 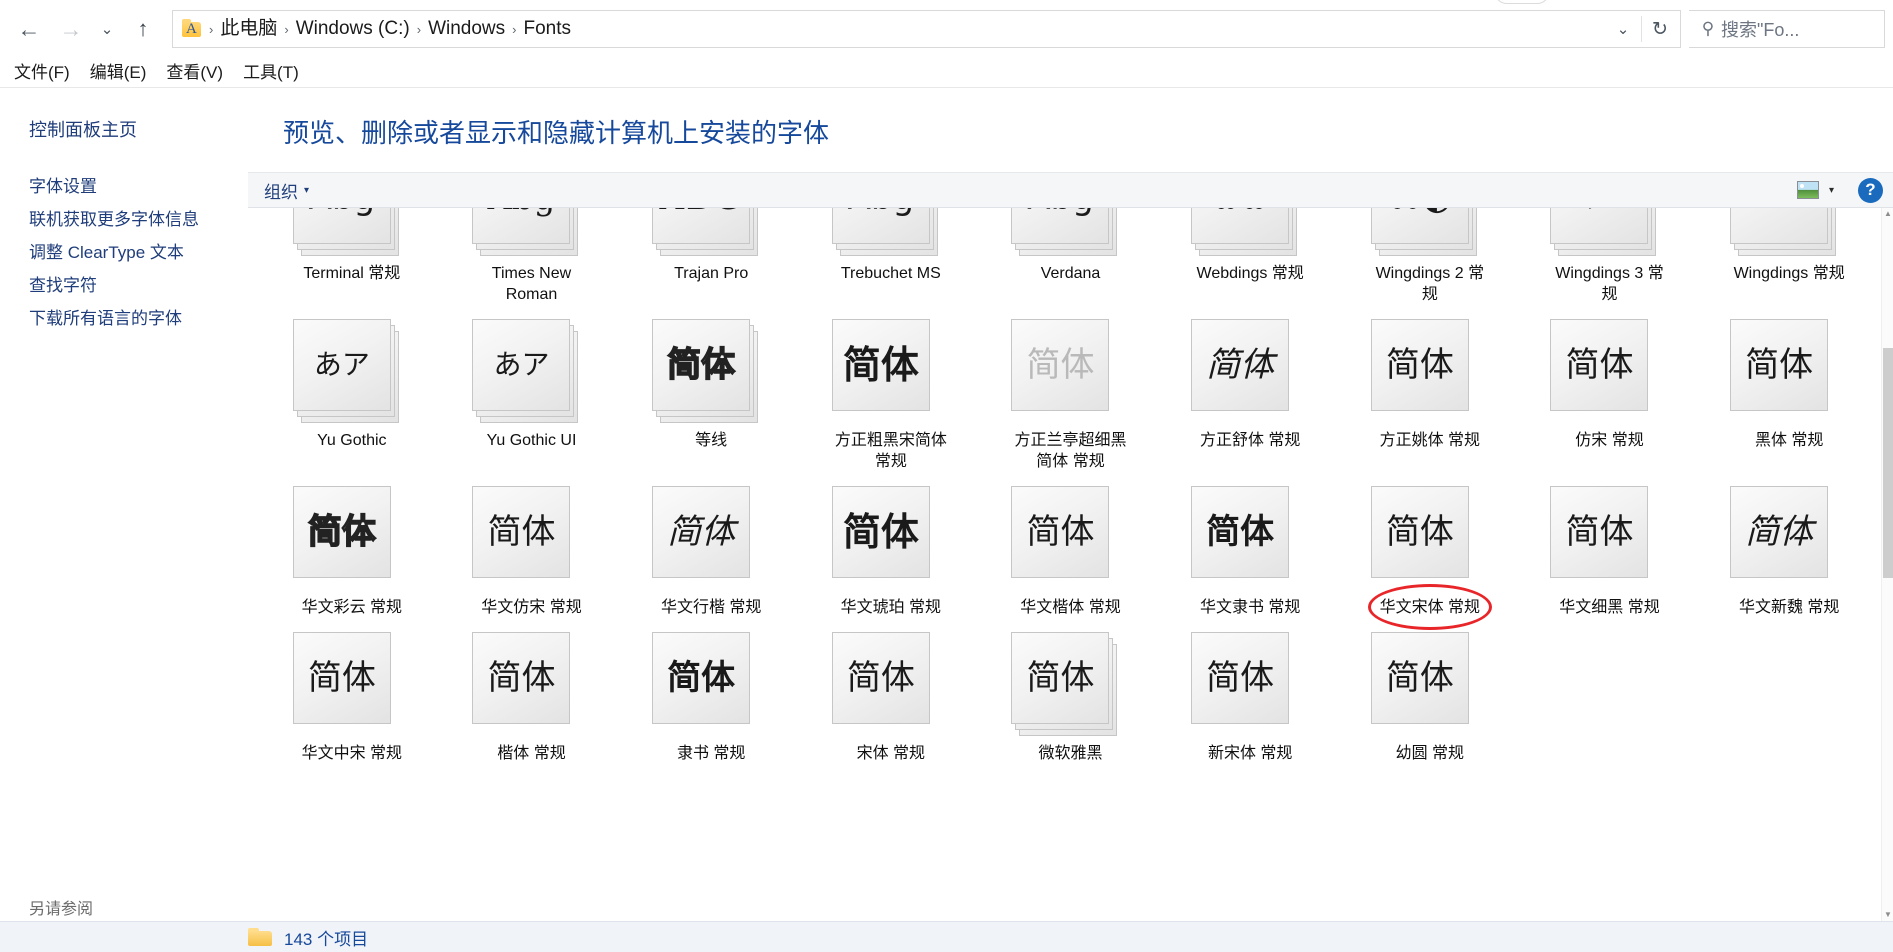 I want to click on font-tile: あア Yu Gothic, so click(x=352, y=398).